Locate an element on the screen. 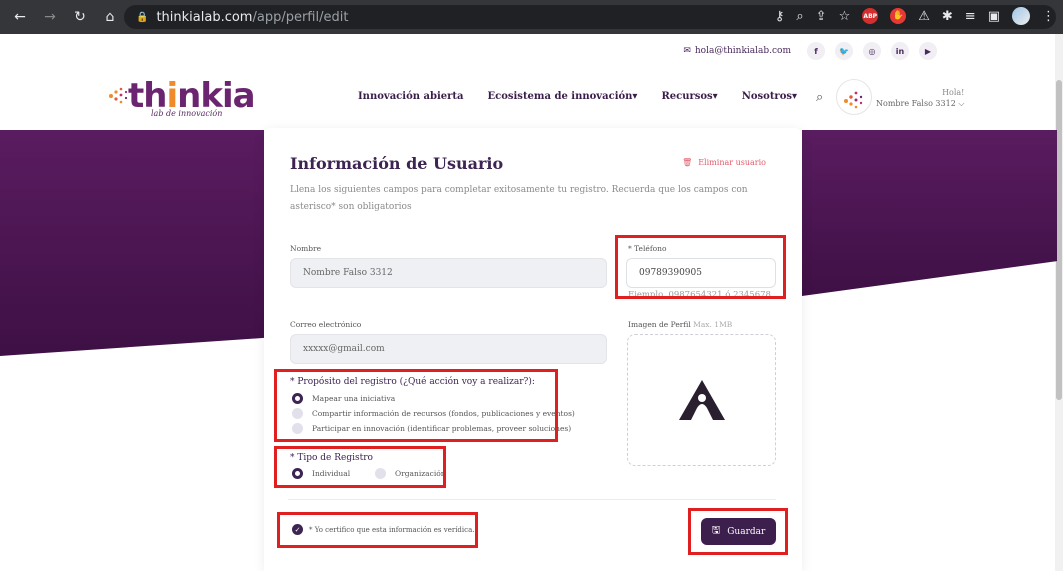 The height and width of the screenshot is (571, 1063). browser-actions: ⚷ ⌕ ⇪ ☆ ABP ✋ ⚠ ✱ ≡ ▣ ⋮ is located at coordinates (915, 16).